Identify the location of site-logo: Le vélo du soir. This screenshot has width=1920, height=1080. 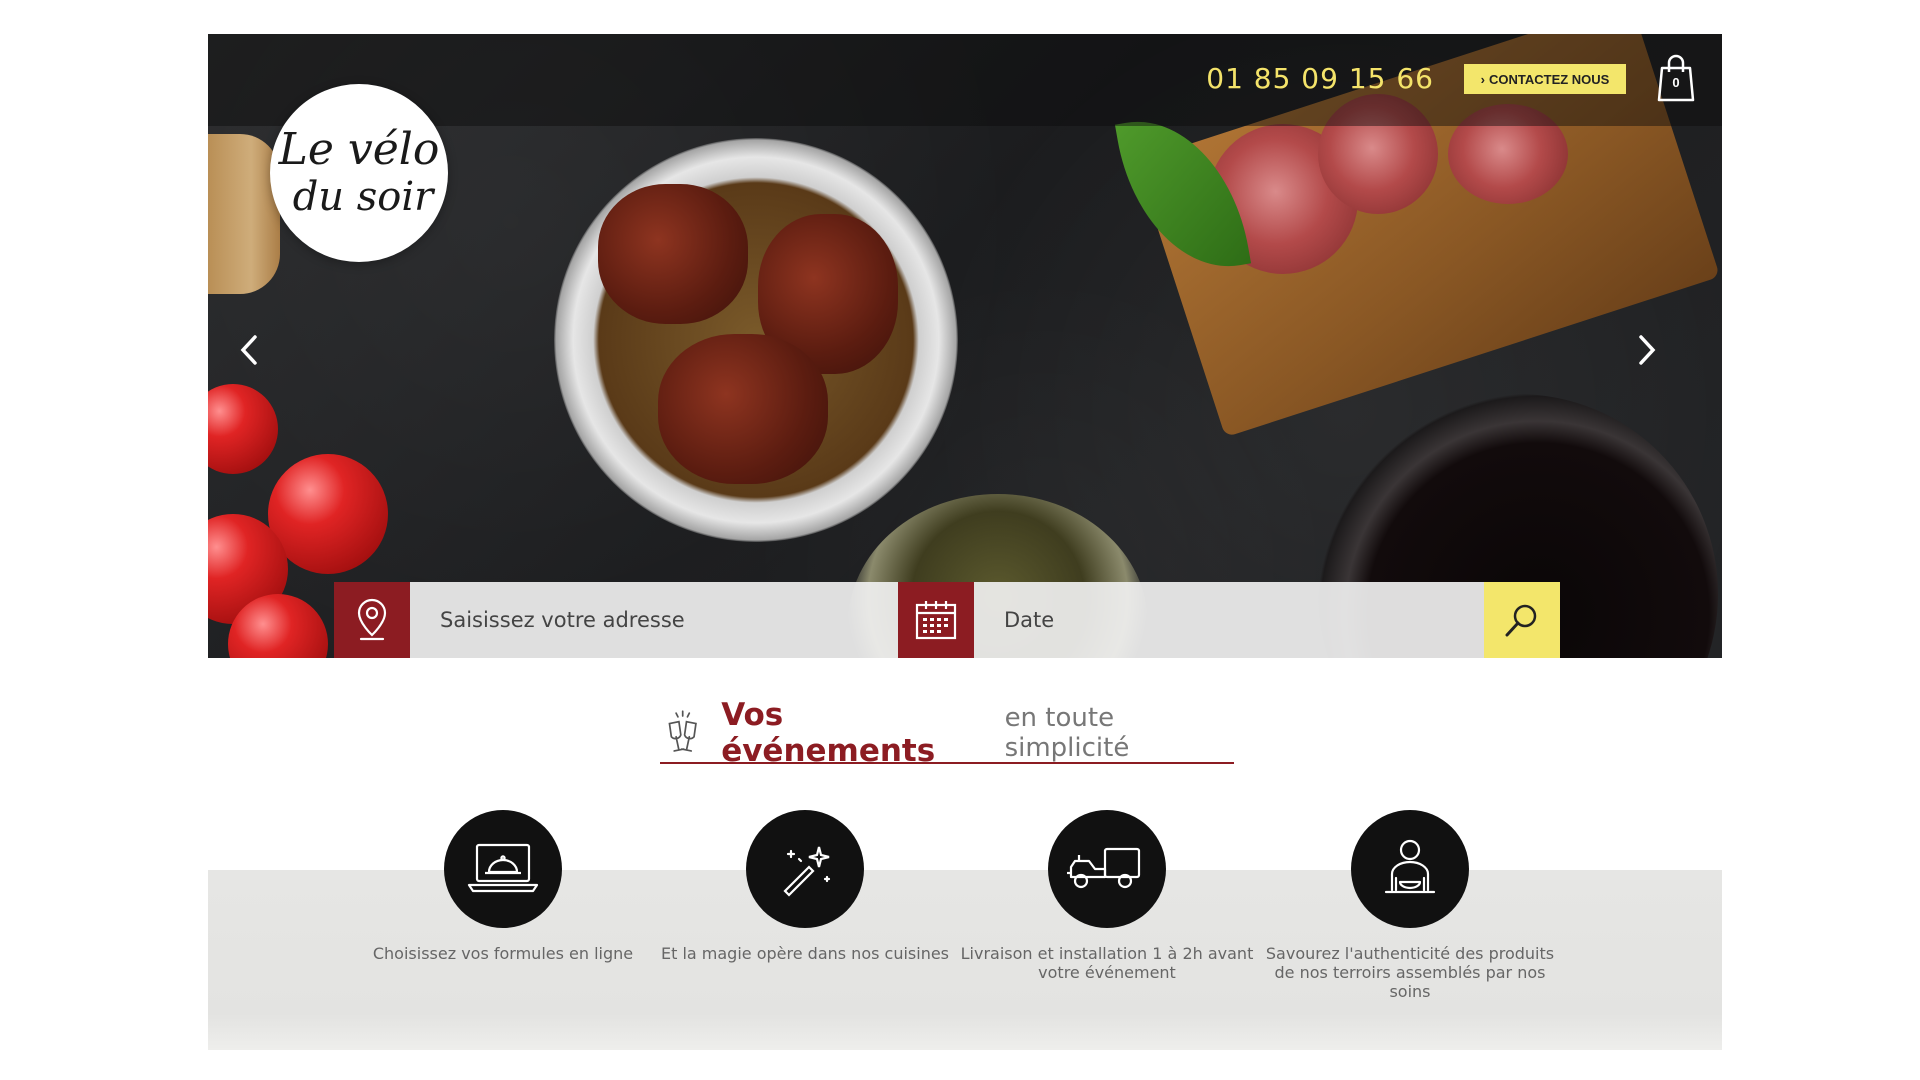
(359, 173).